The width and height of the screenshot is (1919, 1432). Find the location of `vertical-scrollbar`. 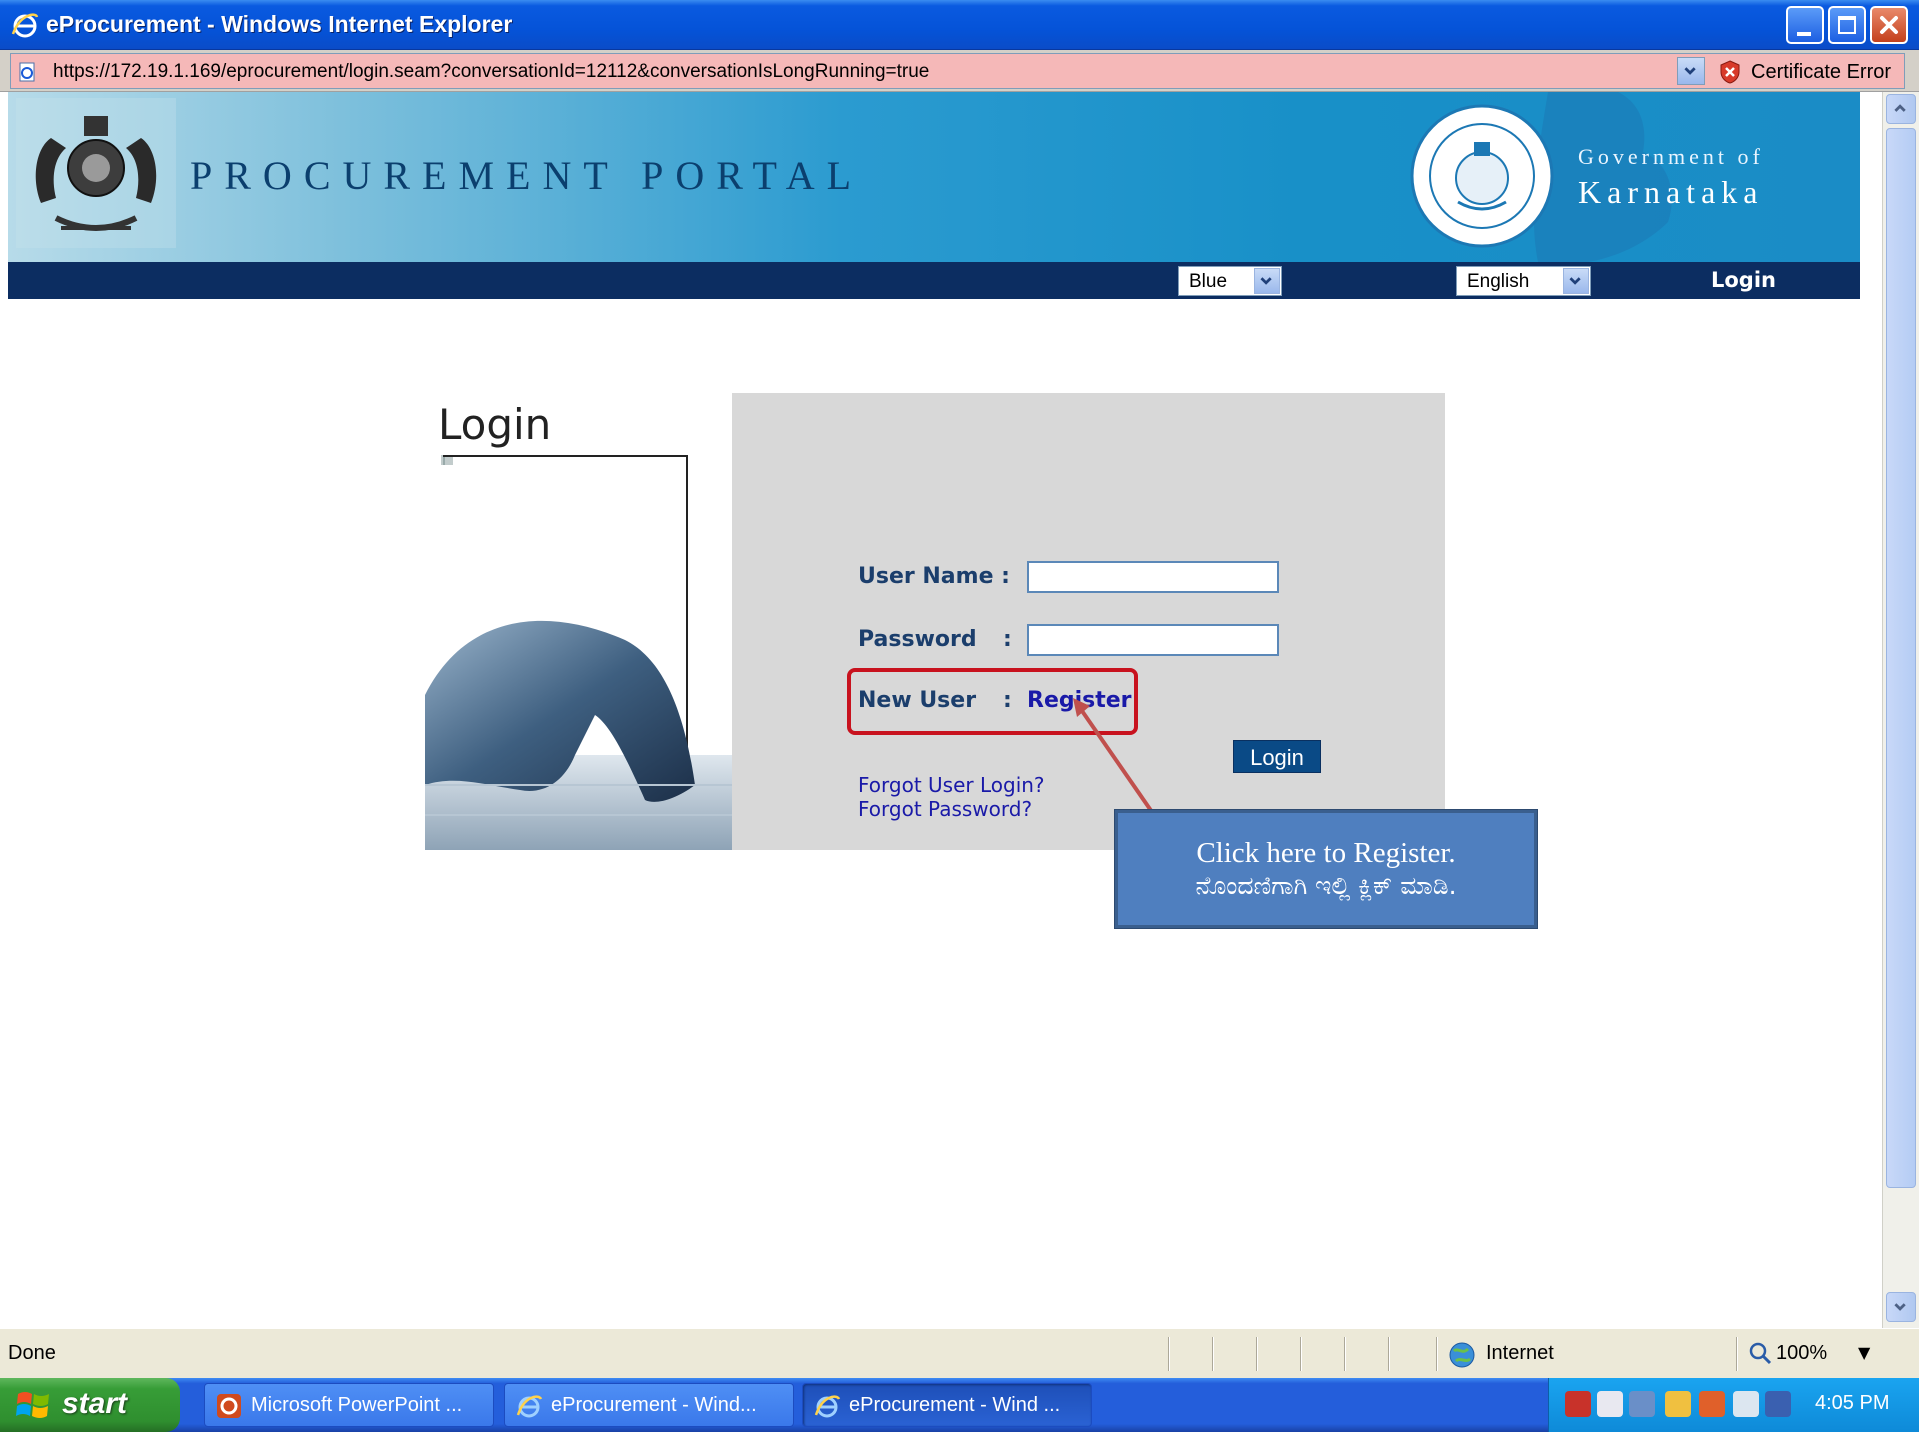

vertical-scrollbar is located at coordinates (1900, 710).